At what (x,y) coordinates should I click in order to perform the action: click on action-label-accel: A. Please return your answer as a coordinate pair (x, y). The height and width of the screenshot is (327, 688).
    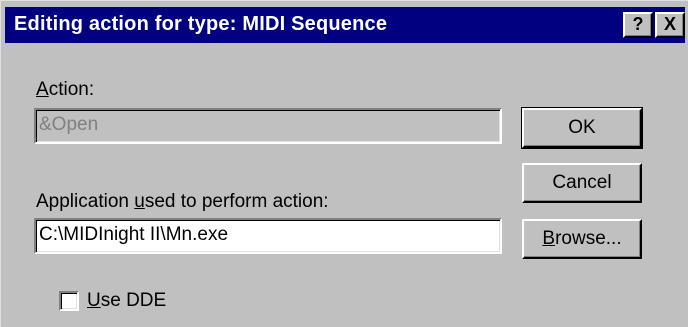
    Looking at the image, I should click on (42, 89).